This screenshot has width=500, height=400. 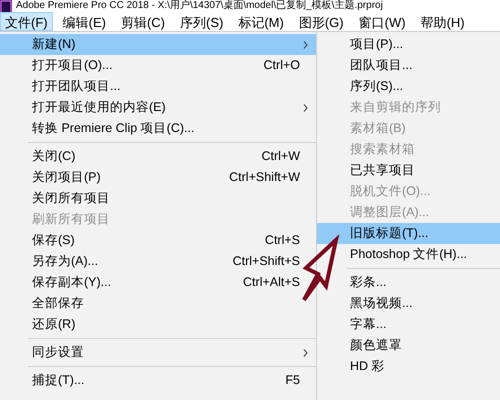 What do you see at coordinates (383, 171) in the screenshot?
I see `entry-label: 已共享项目` at bounding box center [383, 171].